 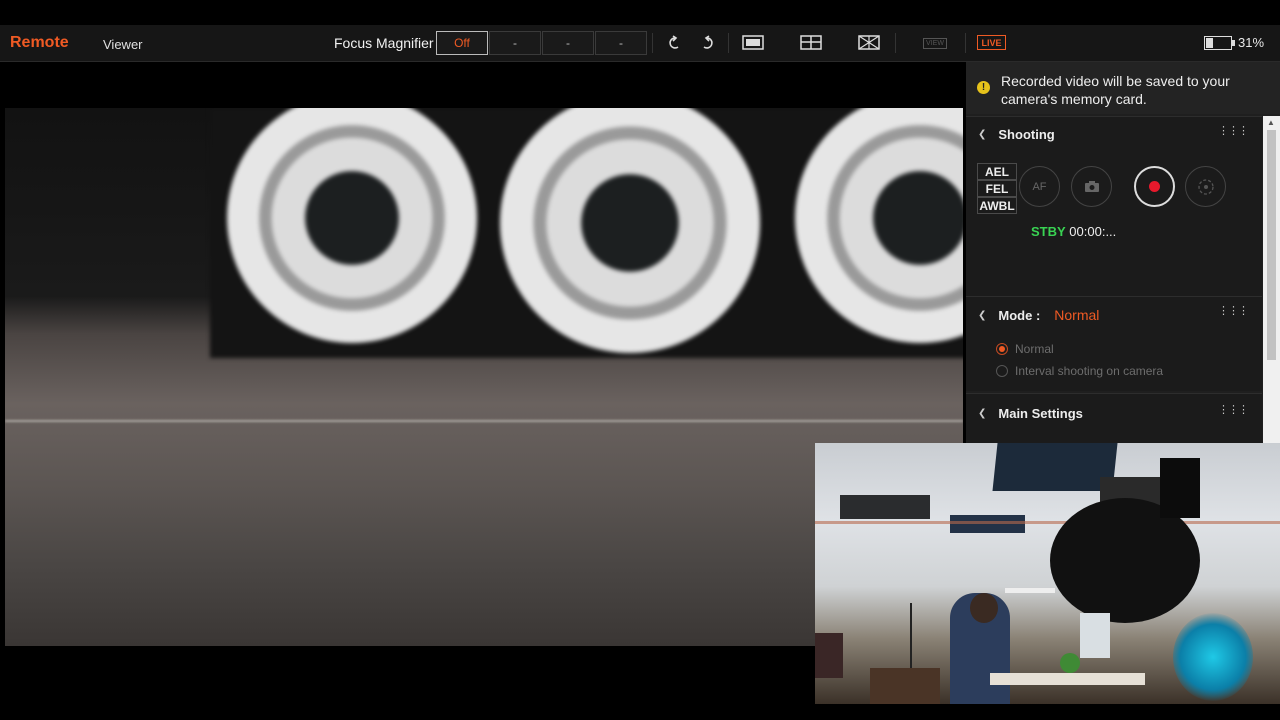 I want to click on warning-icon: !, so click(x=983, y=87).